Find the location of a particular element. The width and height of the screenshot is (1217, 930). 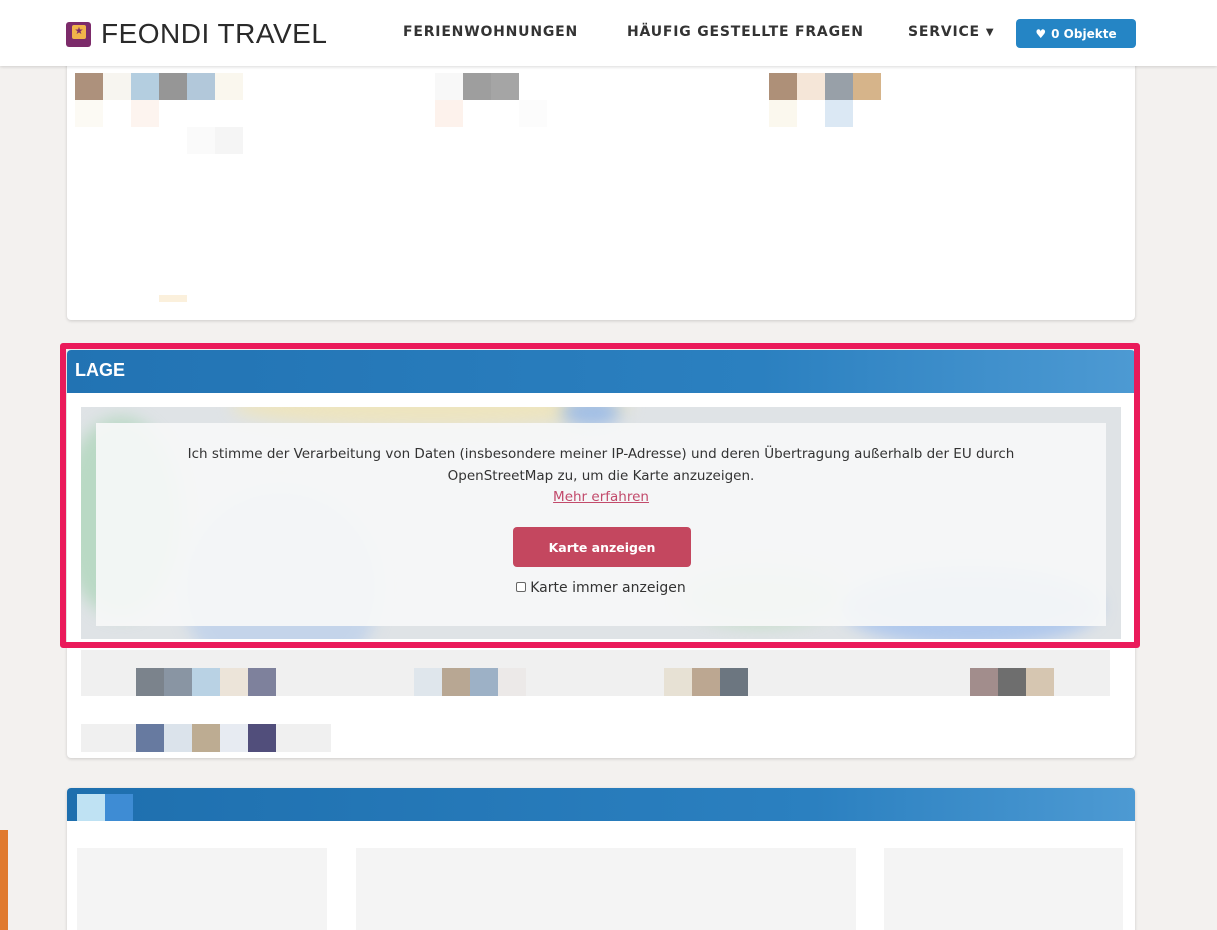

bottom-card is located at coordinates (601, 859).